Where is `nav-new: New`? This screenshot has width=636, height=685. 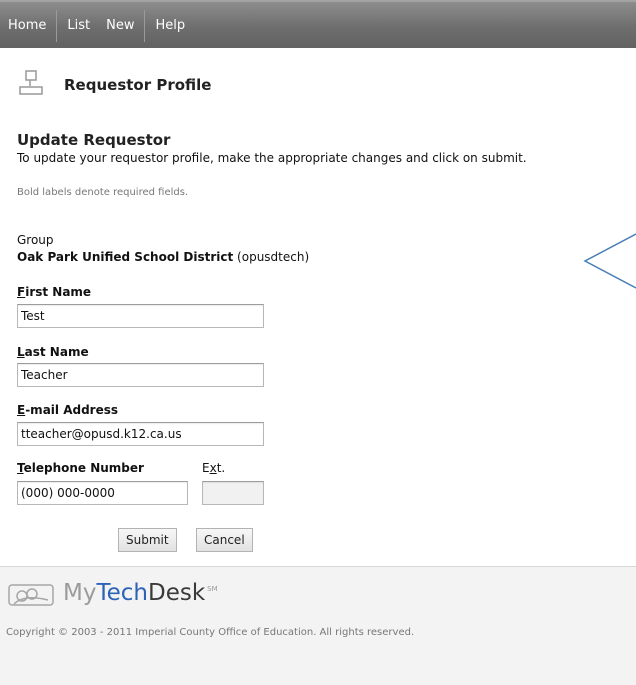
nav-new: New is located at coordinates (121, 26).